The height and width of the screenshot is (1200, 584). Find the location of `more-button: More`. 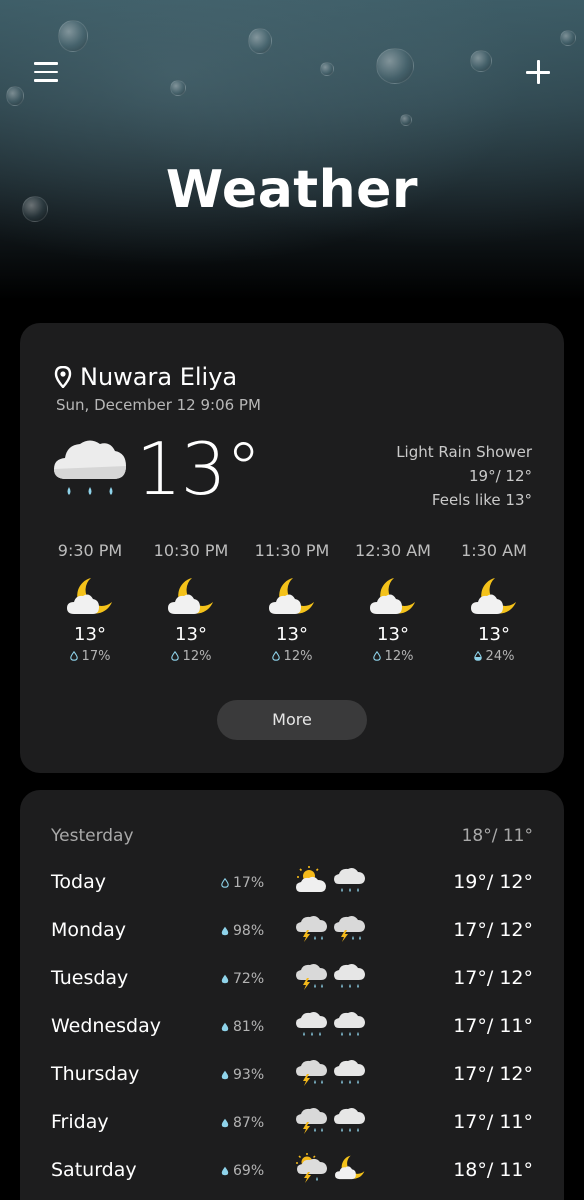

more-button: More is located at coordinates (292, 720).